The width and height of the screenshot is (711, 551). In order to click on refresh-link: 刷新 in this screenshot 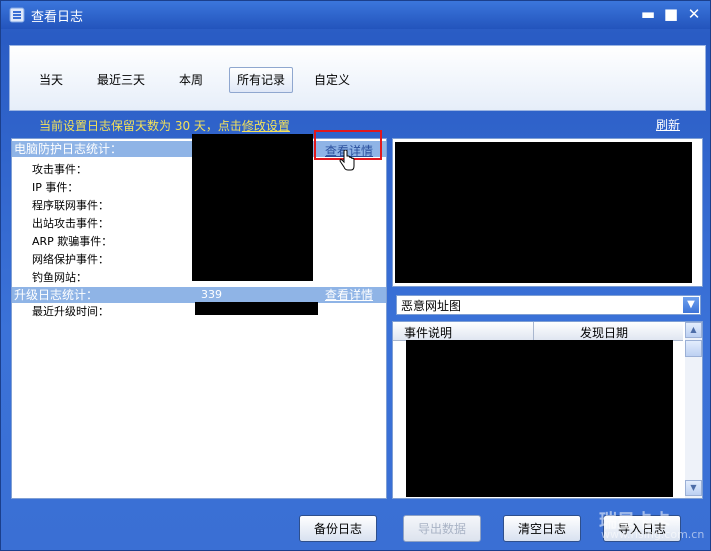, I will do `click(668, 124)`.